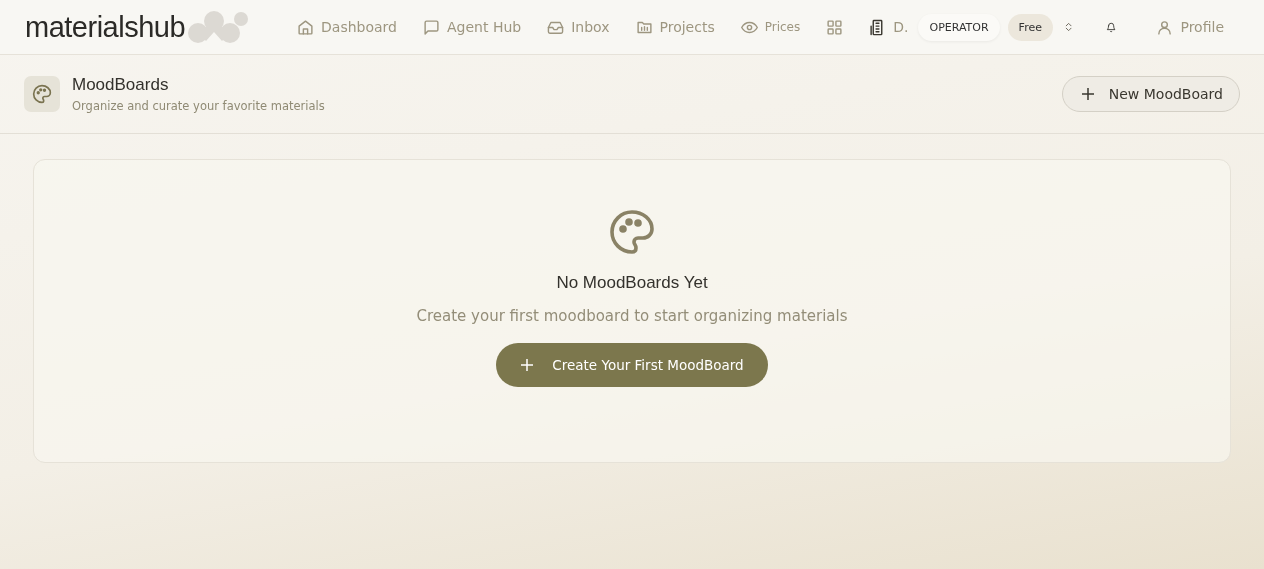 This screenshot has height=569, width=1264. What do you see at coordinates (472, 27) in the screenshot?
I see `nav-link: Agent Hub` at bounding box center [472, 27].